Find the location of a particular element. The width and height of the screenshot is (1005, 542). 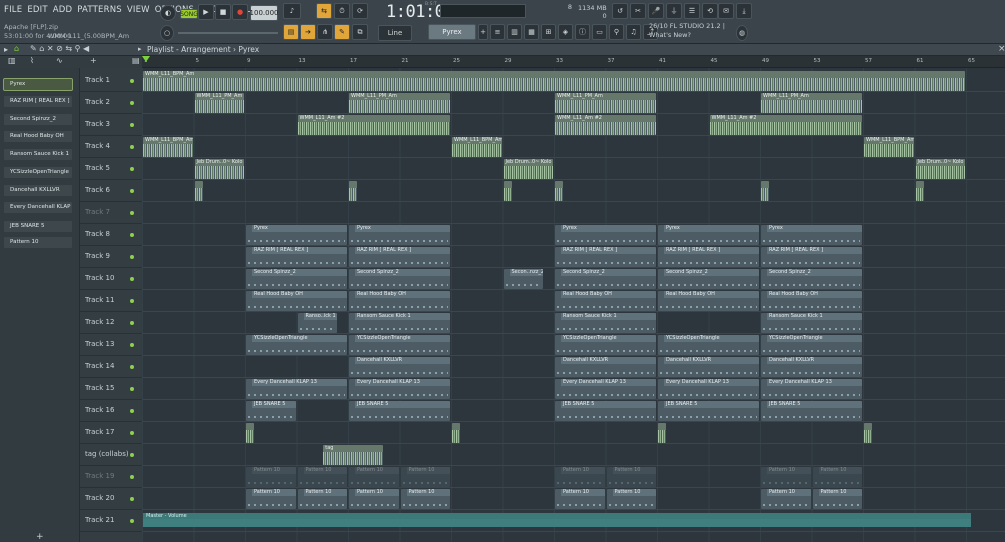

track-header: Track 10 is located at coordinates (111, 279).